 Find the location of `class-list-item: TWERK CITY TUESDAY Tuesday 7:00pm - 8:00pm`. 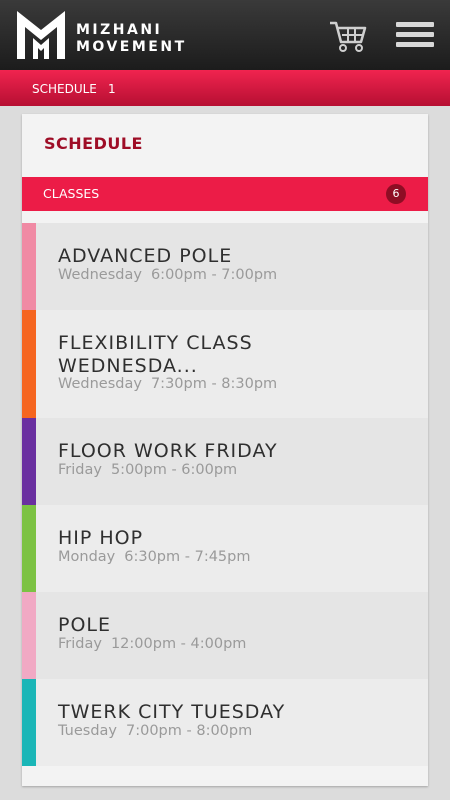

class-list-item: TWERK CITY TUESDAY Tuesday 7:00pm - 8:00pm is located at coordinates (225, 722).